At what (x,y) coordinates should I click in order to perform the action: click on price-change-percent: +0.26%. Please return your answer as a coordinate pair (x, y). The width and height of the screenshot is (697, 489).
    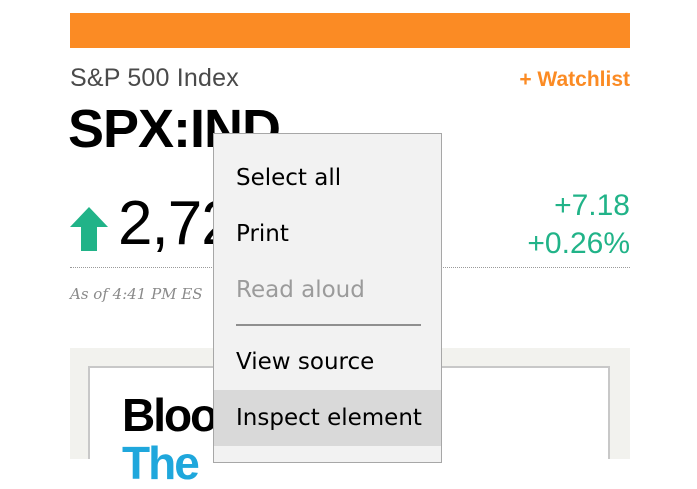
    Looking at the image, I should click on (578, 243).